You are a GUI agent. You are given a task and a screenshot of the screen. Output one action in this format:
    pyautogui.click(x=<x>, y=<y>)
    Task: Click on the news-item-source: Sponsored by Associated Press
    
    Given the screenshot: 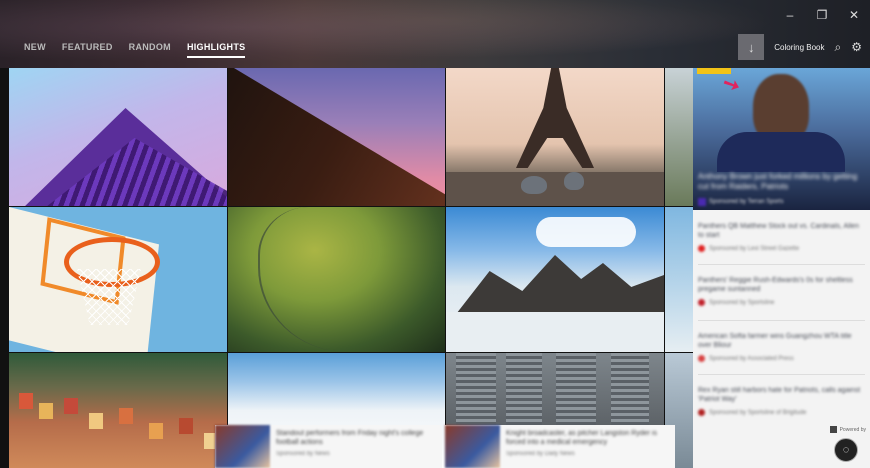 What is the action you would take?
    pyautogui.click(x=782, y=358)
    